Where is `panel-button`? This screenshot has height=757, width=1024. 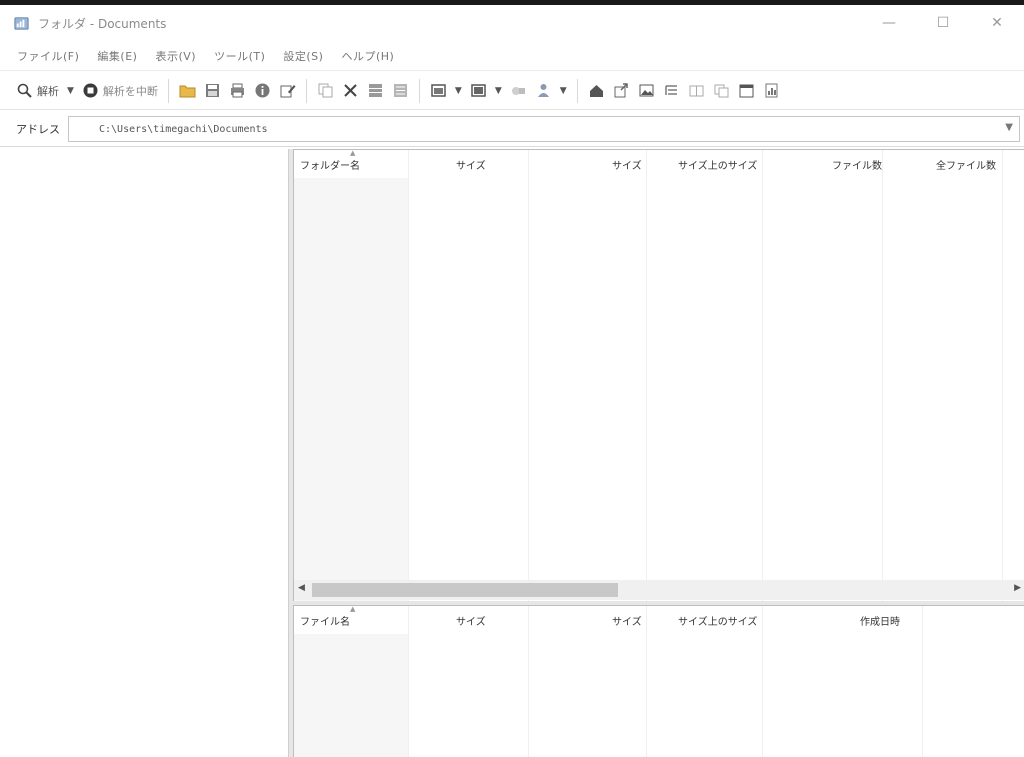
panel-button is located at coordinates (696, 91).